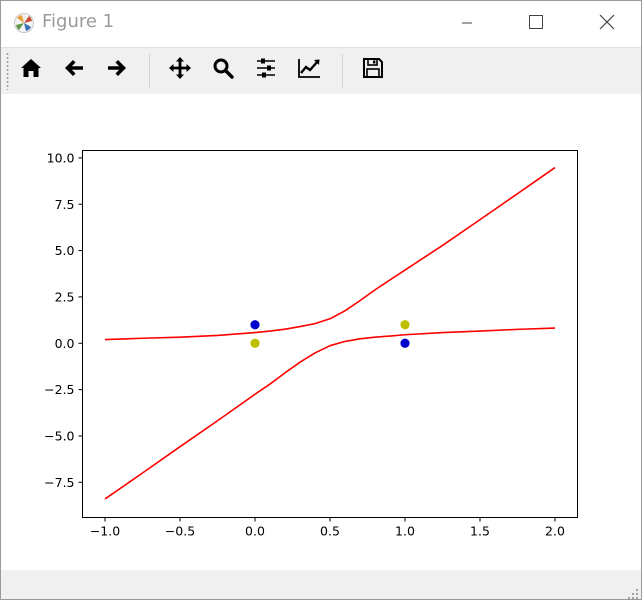 Image resolution: width=642 pixels, height=600 pixels. Describe the element at coordinates (405, 531) in the screenshot. I see `x-tick-label: 1.0` at that location.